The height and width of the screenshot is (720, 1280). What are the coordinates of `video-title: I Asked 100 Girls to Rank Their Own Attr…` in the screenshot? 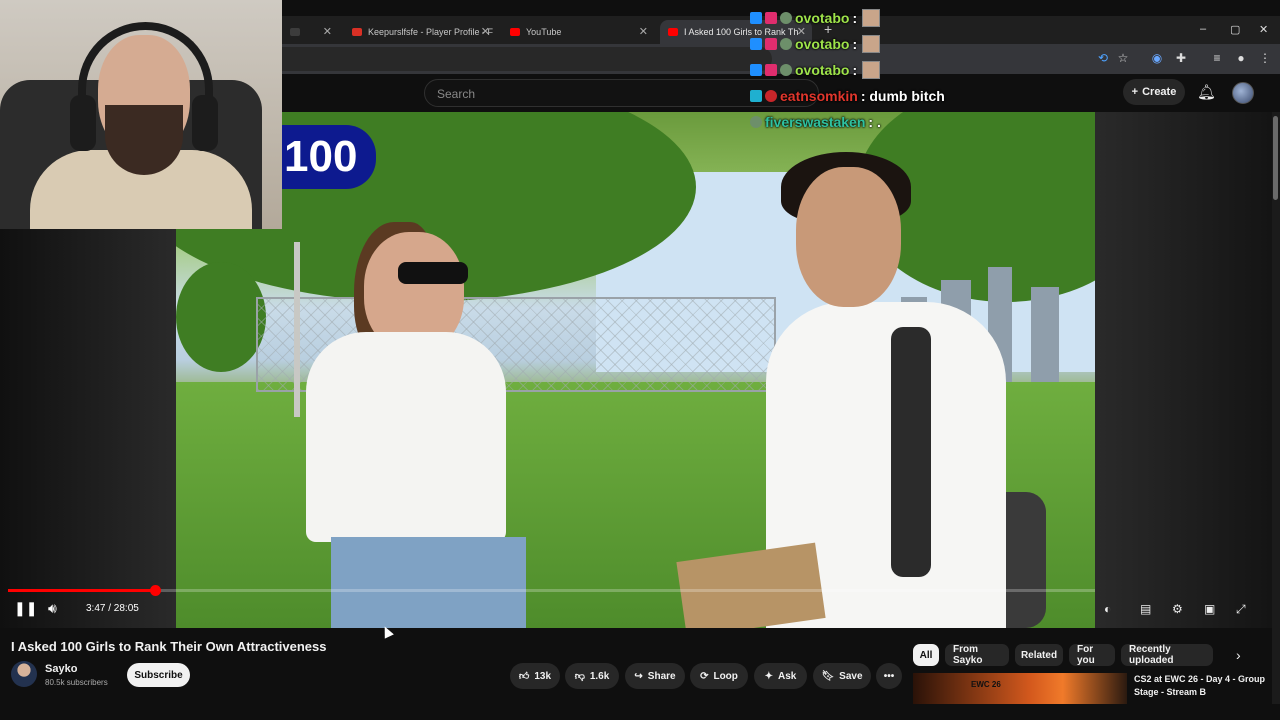 It's located at (169, 646).